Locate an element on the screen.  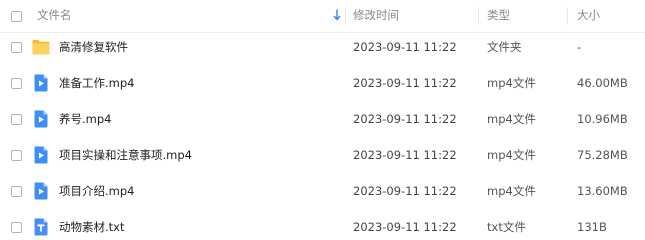
file-name: 动物素材.txt is located at coordinates (91, 227).